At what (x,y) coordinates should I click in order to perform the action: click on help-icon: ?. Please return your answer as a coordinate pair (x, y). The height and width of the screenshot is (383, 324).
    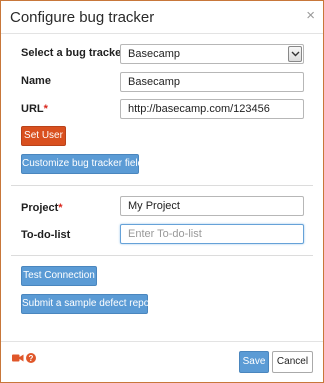
    Looking at the image, I should click on (31, 359).